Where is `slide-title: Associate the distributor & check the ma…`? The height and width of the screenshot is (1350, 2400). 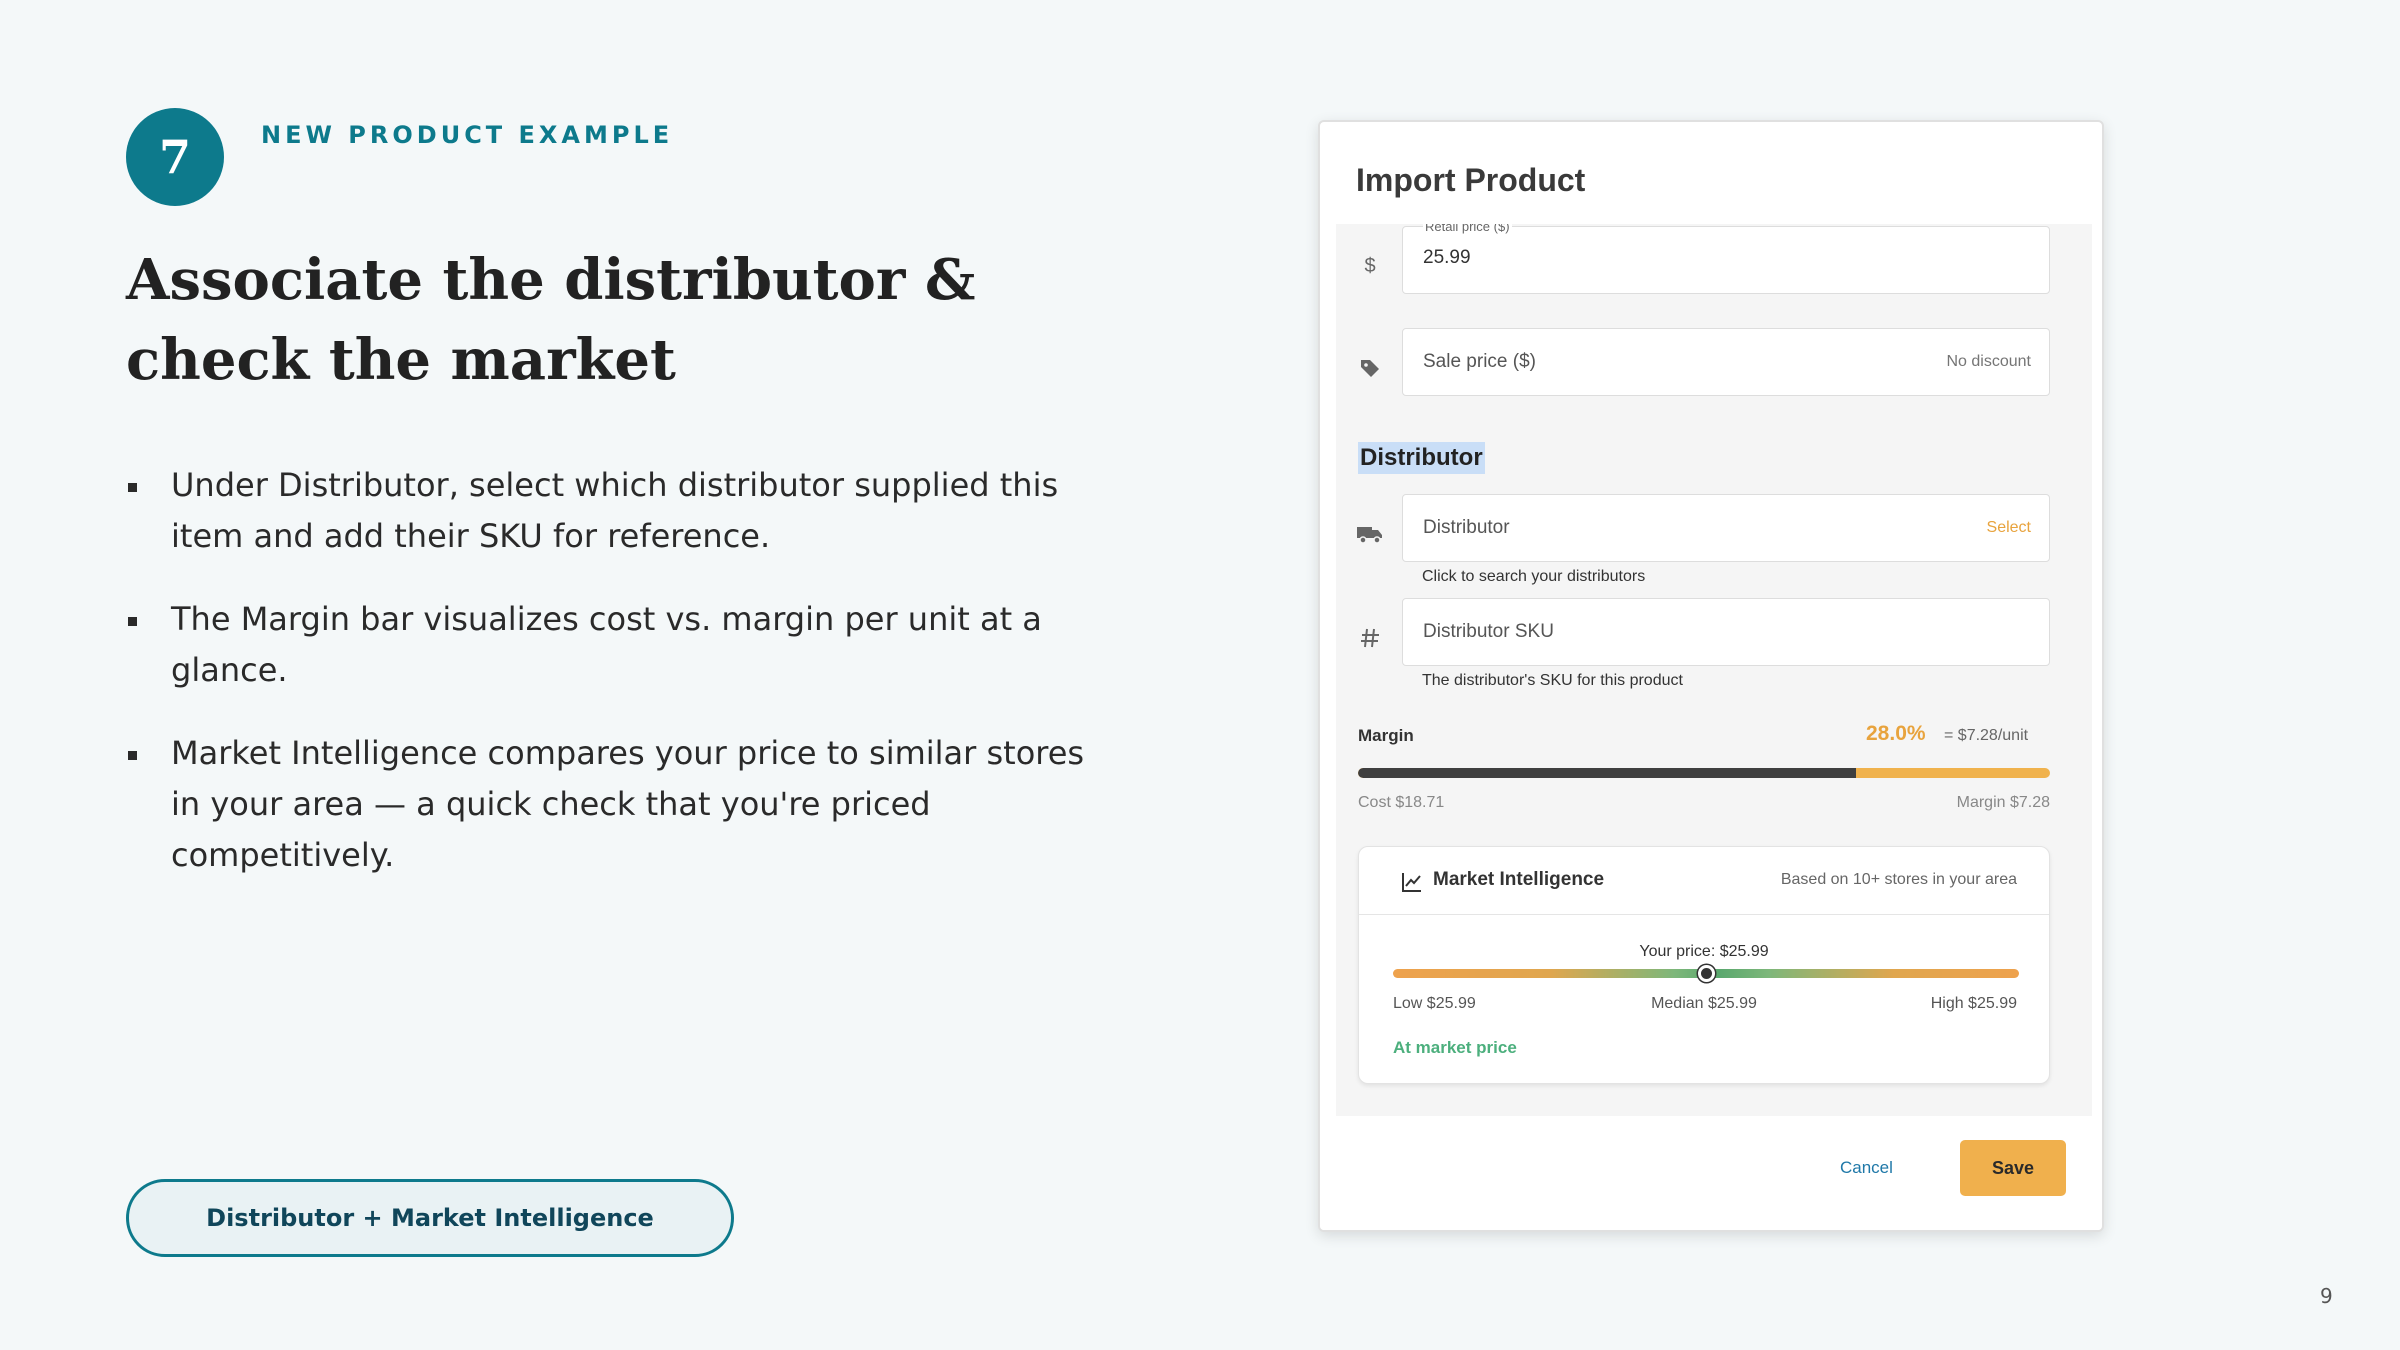 slide-title: Associate the distributor & check the ma… is located at coordinates (551, 320).